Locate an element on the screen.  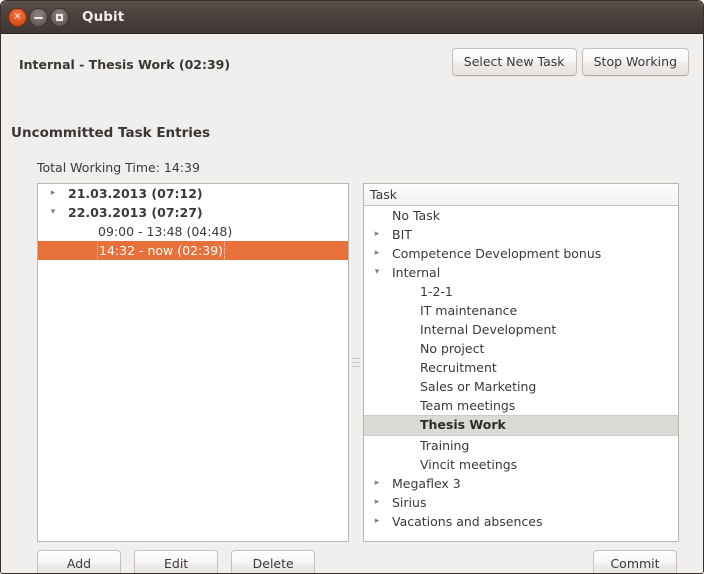
window-controls: × is located at coordinates (38, 17).